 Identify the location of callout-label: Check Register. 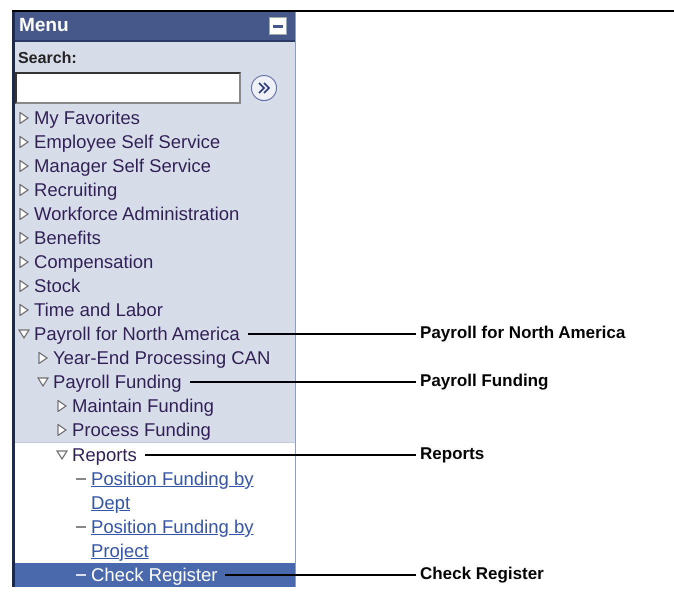
(482, 574).